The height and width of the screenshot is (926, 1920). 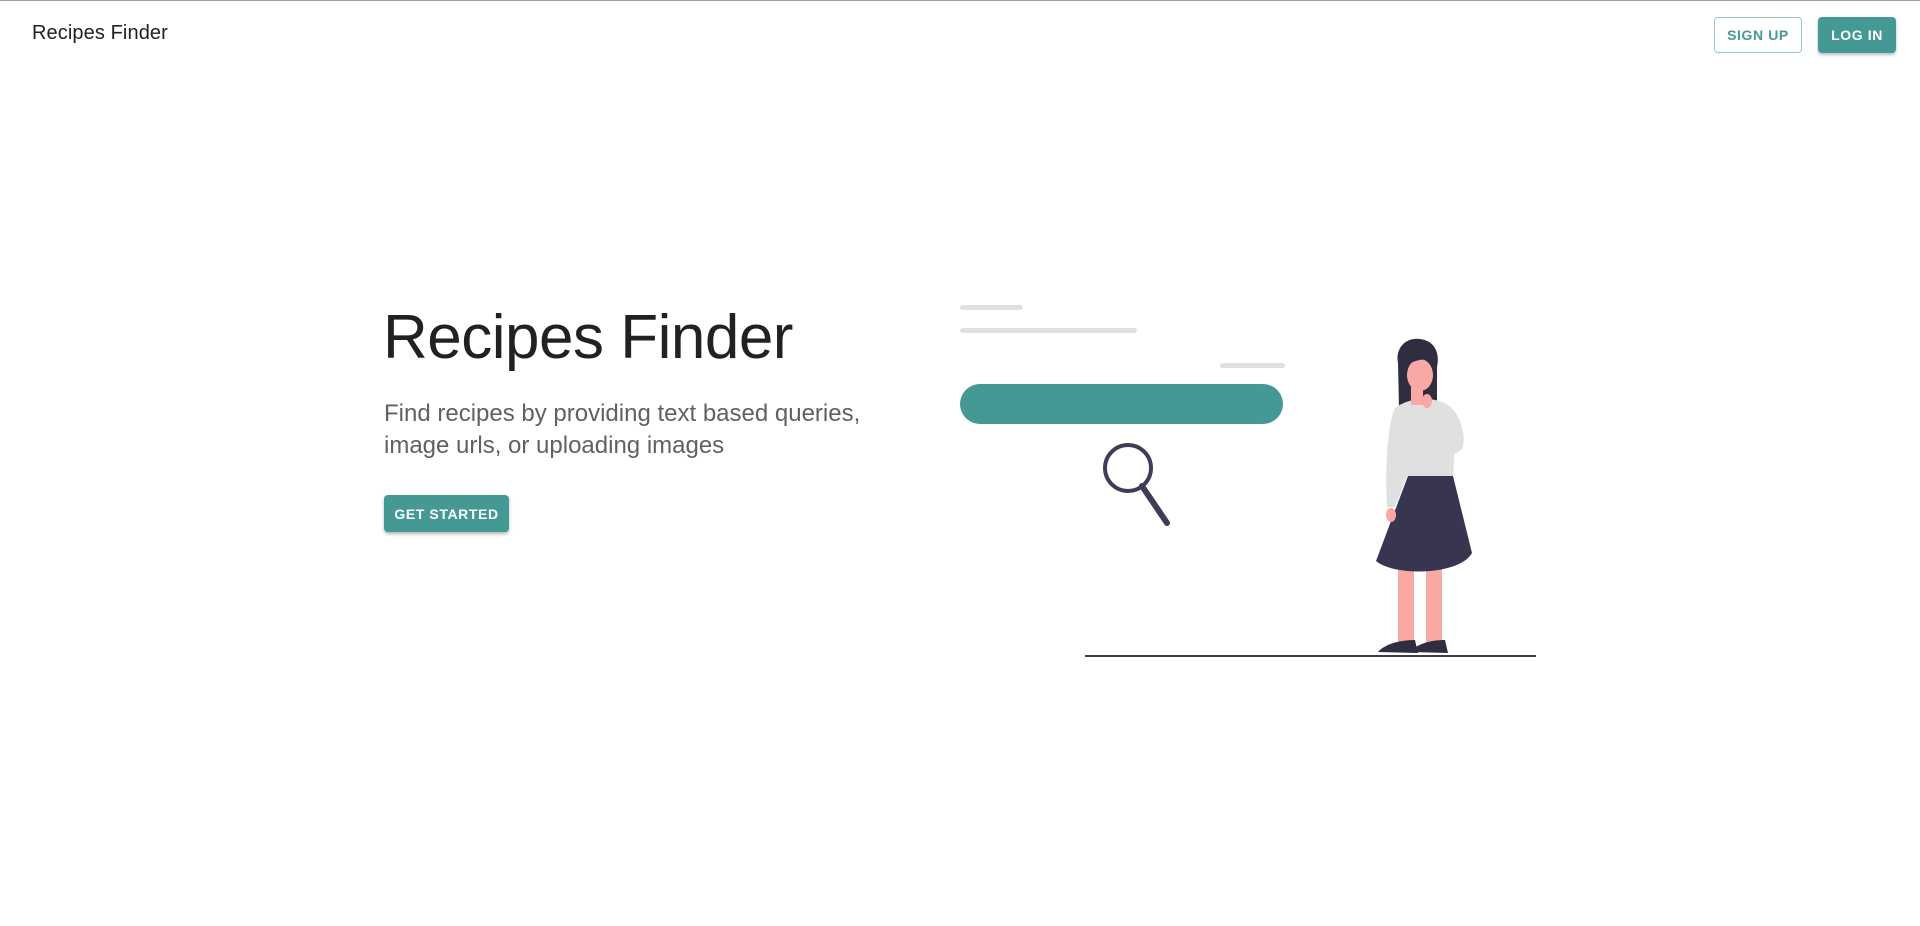 I want to click on search-person-illustration, so click(x=1248, y=481).